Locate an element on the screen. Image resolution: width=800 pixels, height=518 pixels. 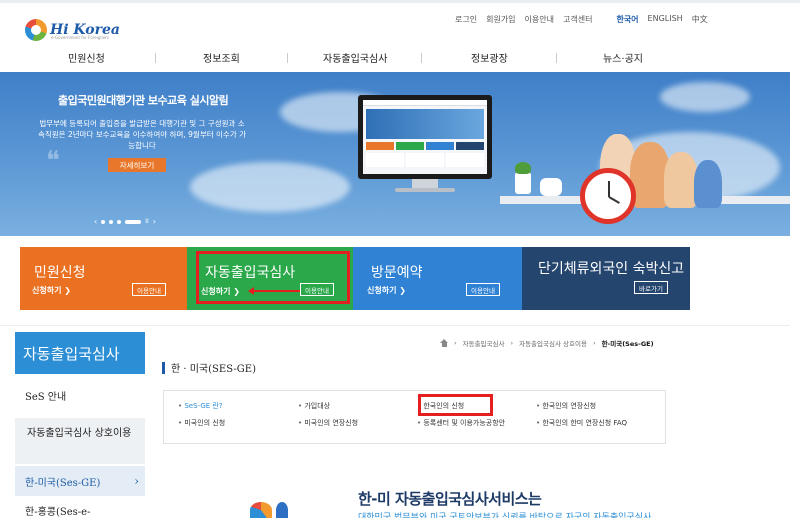
banner-title: 출입국민원대행기관 보수교육 실시알림 is located at coordinates (143, 100).